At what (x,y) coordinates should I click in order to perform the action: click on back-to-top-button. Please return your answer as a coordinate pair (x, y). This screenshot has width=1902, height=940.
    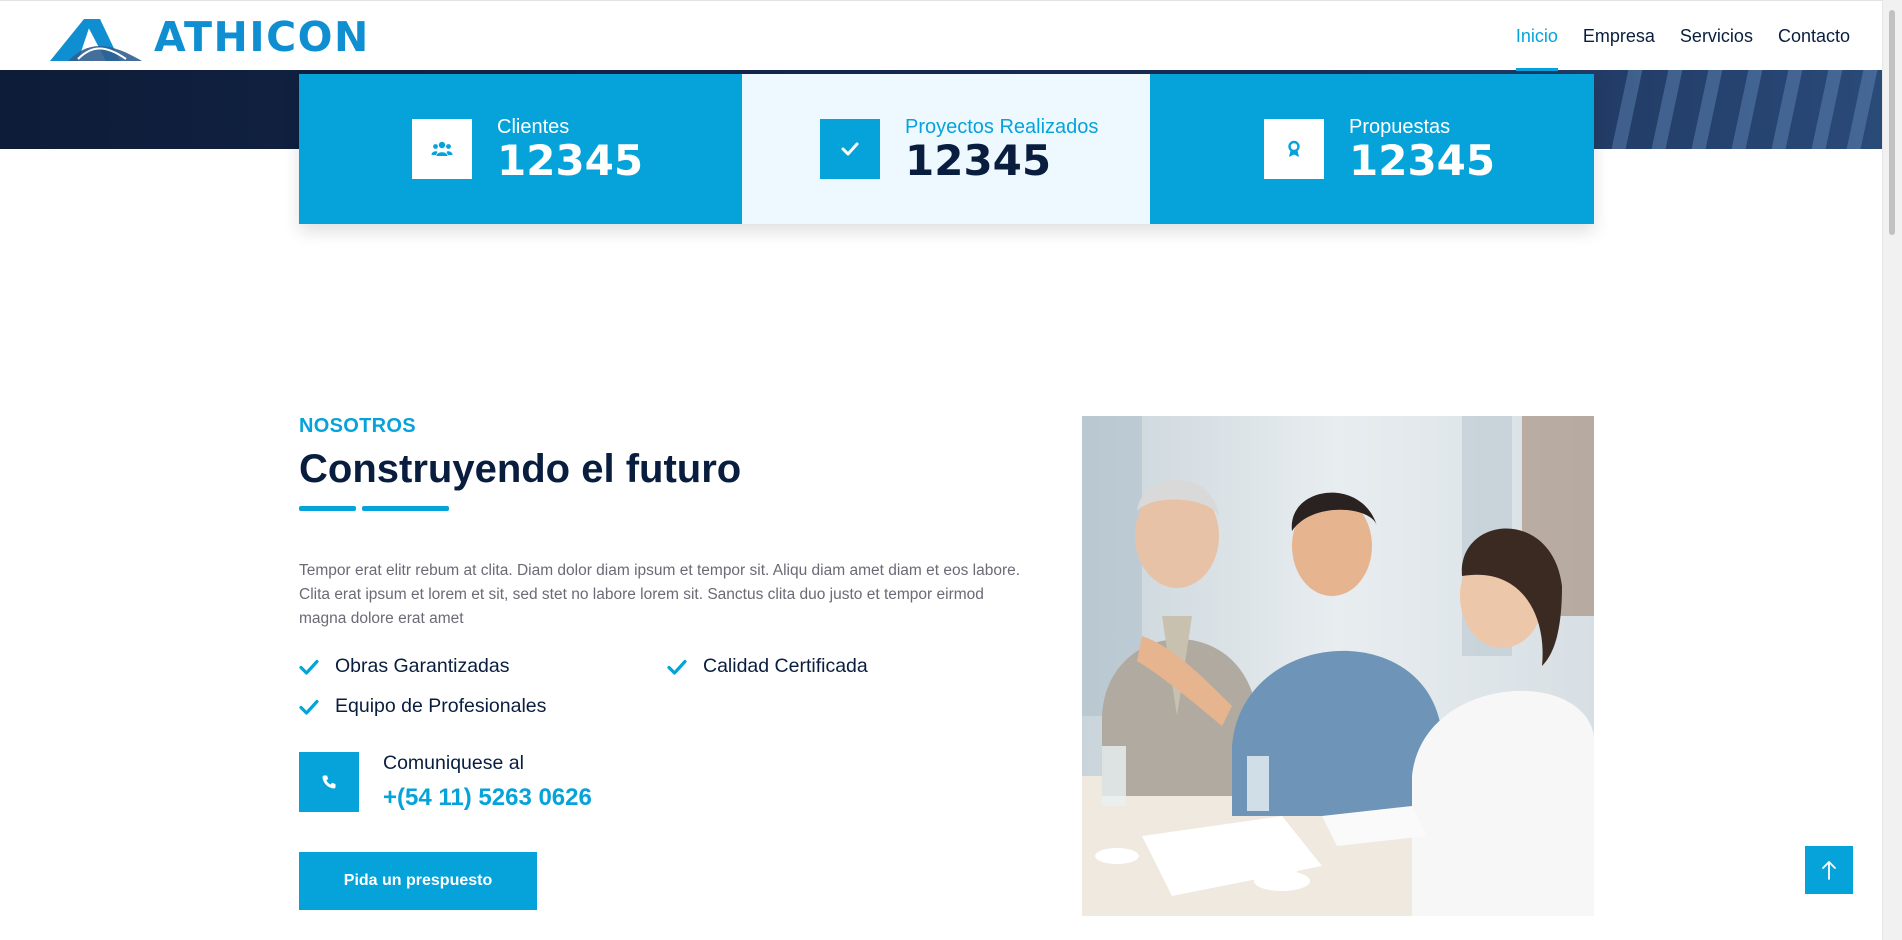
    Looking at the image, I should click on (1829, 870).